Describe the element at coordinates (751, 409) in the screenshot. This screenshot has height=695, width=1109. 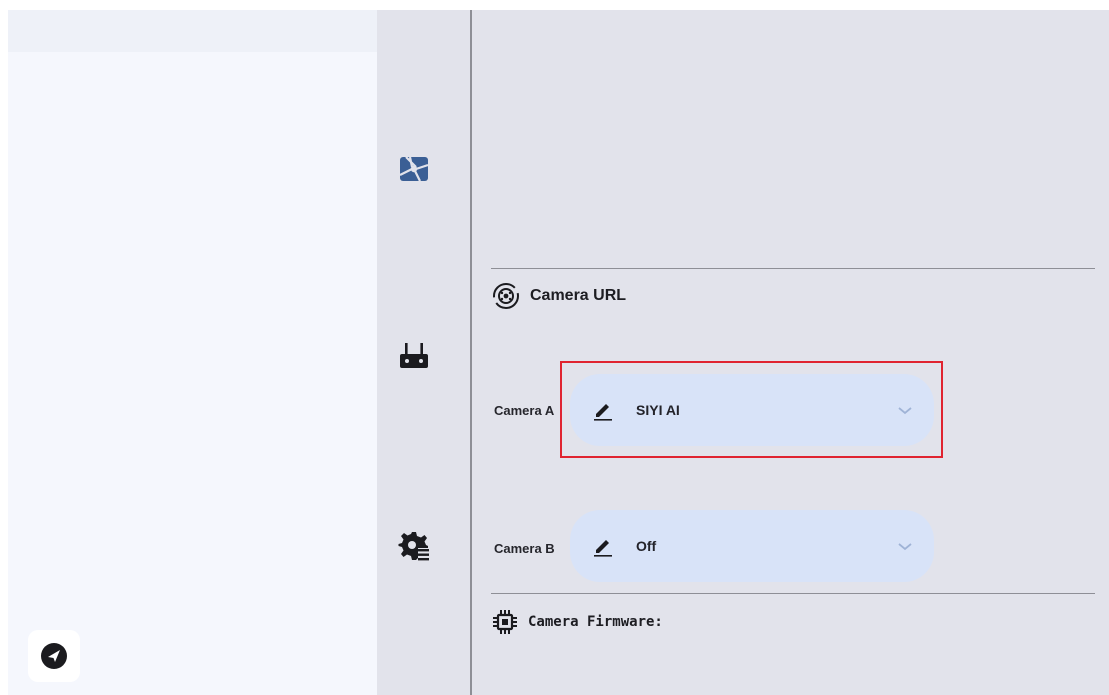
I see `highlight-box` at that location.